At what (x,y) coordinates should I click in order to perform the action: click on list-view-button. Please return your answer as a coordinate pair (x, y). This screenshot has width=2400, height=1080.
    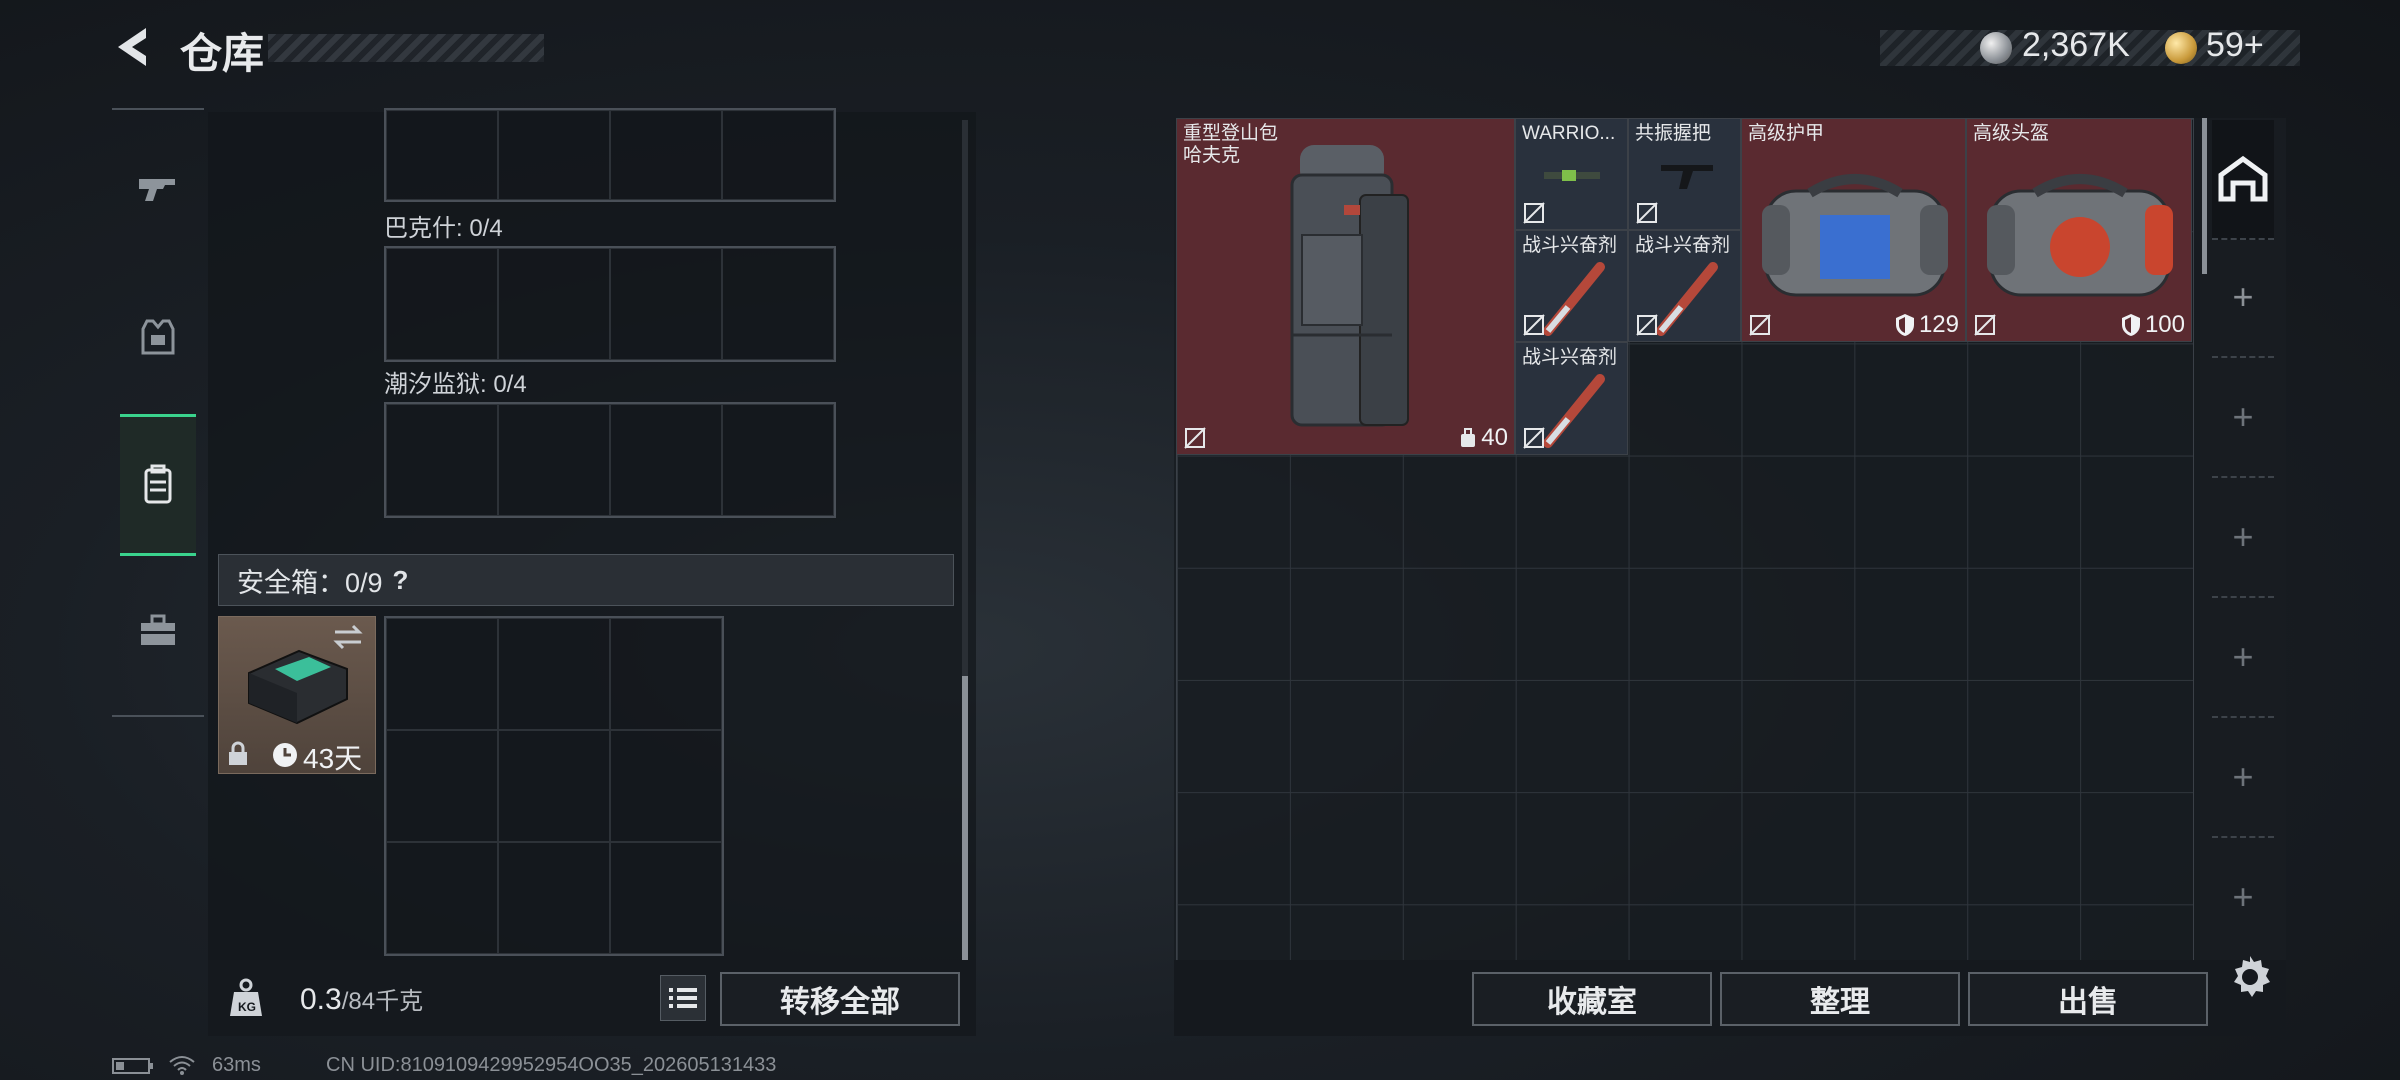
    Looking at the image, I should click on (683, 998).